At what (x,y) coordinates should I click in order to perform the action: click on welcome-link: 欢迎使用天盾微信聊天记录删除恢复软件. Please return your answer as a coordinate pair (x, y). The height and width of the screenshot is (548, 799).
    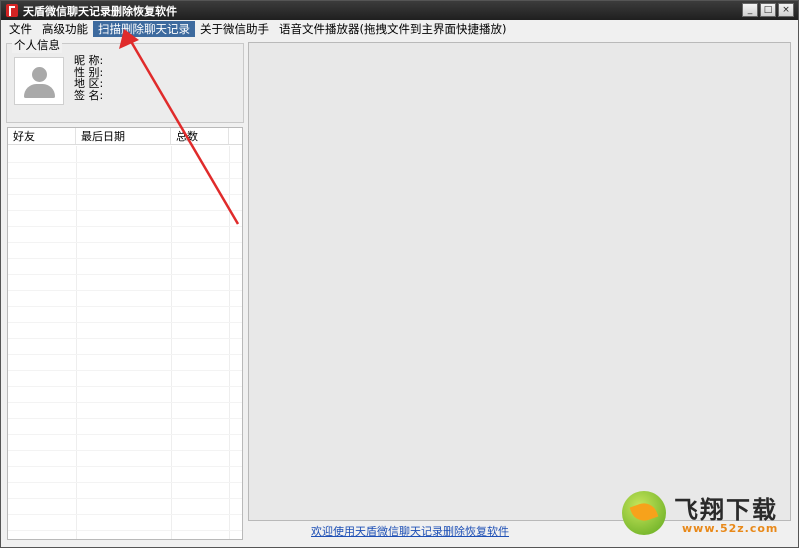
    Looking at the image, I should click on (410, 531).